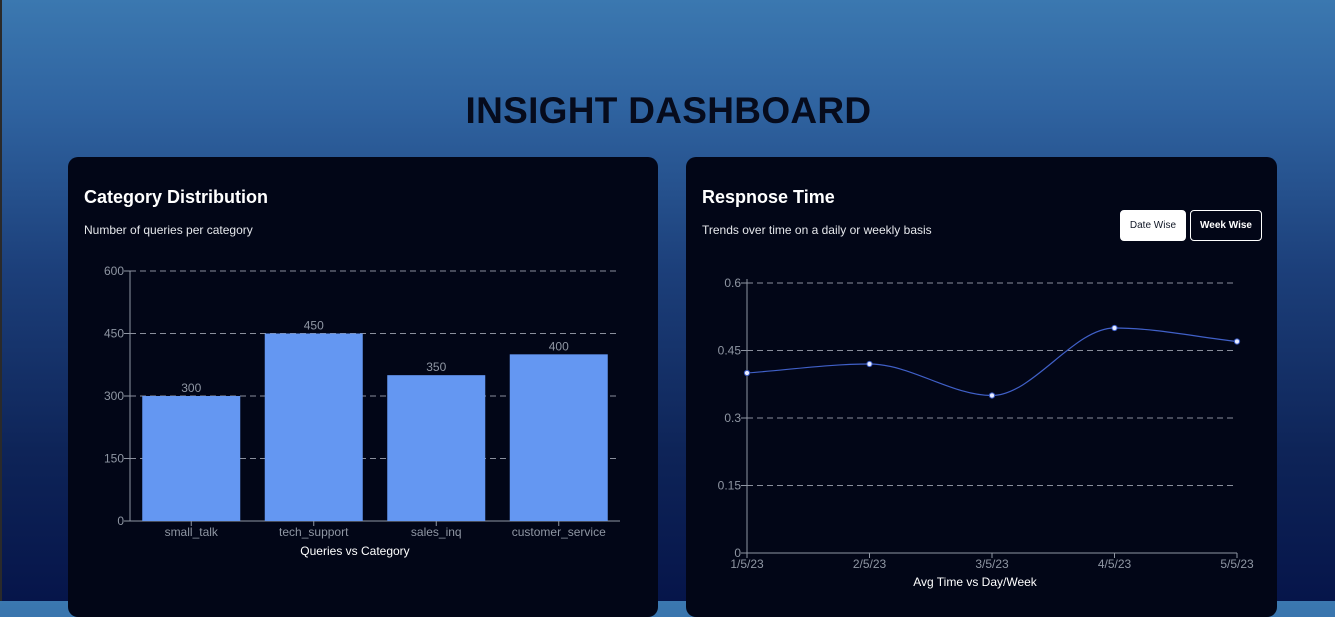 The height and width of the screenshot is (617, 1335). Describe the element at coordinates (436, 532) in the screenshot. I see `bar-x-tick-label: sales_inq` at that location.